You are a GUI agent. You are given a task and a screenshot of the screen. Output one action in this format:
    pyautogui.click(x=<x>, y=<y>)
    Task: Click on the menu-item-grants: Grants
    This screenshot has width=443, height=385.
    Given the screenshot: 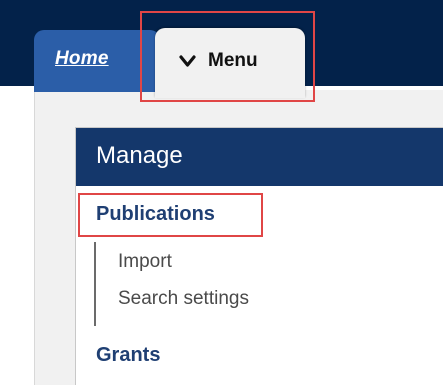 What is the action you would take?
    pyautogui.click(x=128, y=355)
    